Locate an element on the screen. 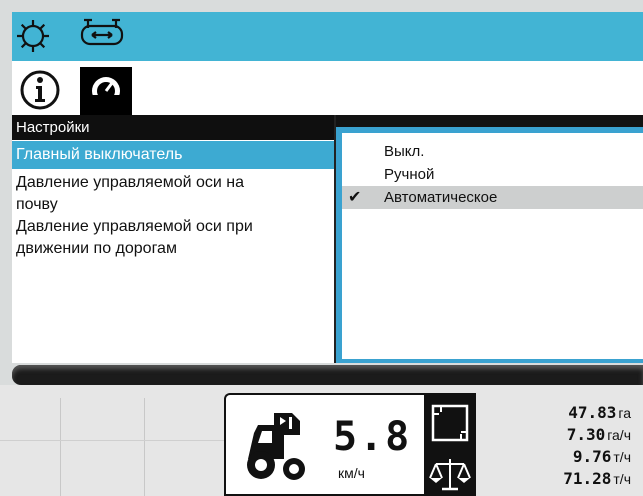 The image size is (643, 496). option-label: Ручной is located at coordinates (409, 174).